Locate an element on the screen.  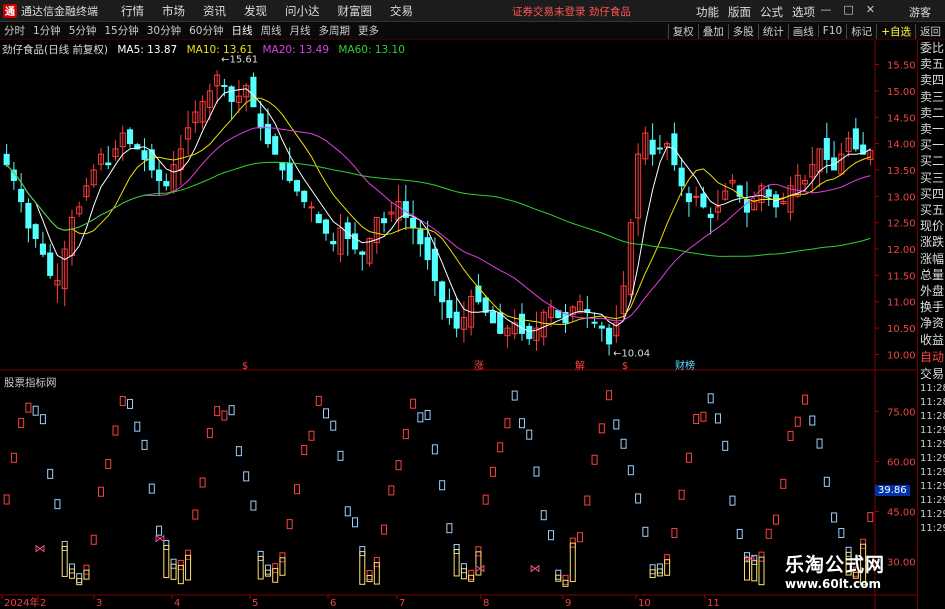
price-tick-label: 15.00 is located at coordinates (901, 92).